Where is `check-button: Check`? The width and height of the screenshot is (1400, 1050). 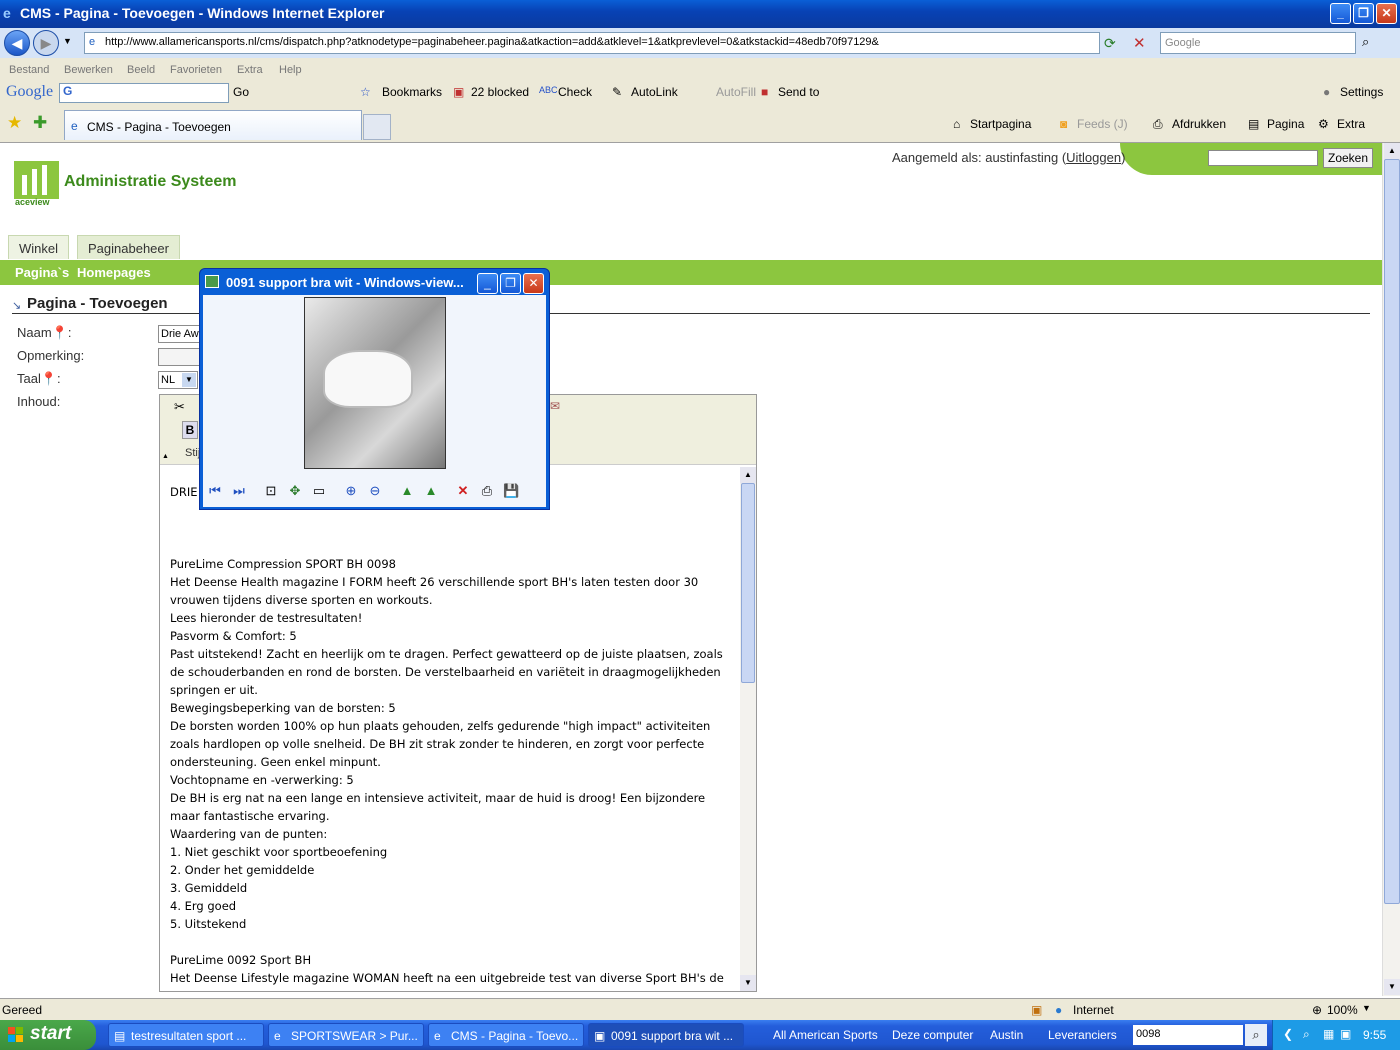 check-button: Check is located at coordinates (575, 92).